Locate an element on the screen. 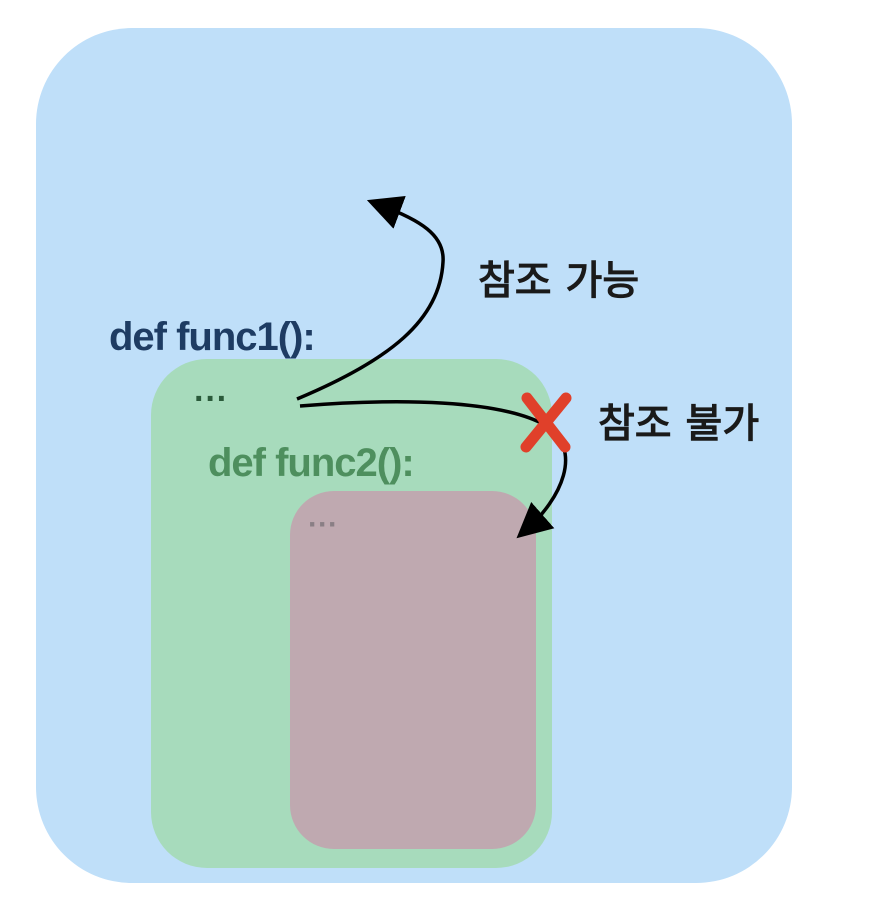  reference-possible-arrow is located at coordinates (370, 298).